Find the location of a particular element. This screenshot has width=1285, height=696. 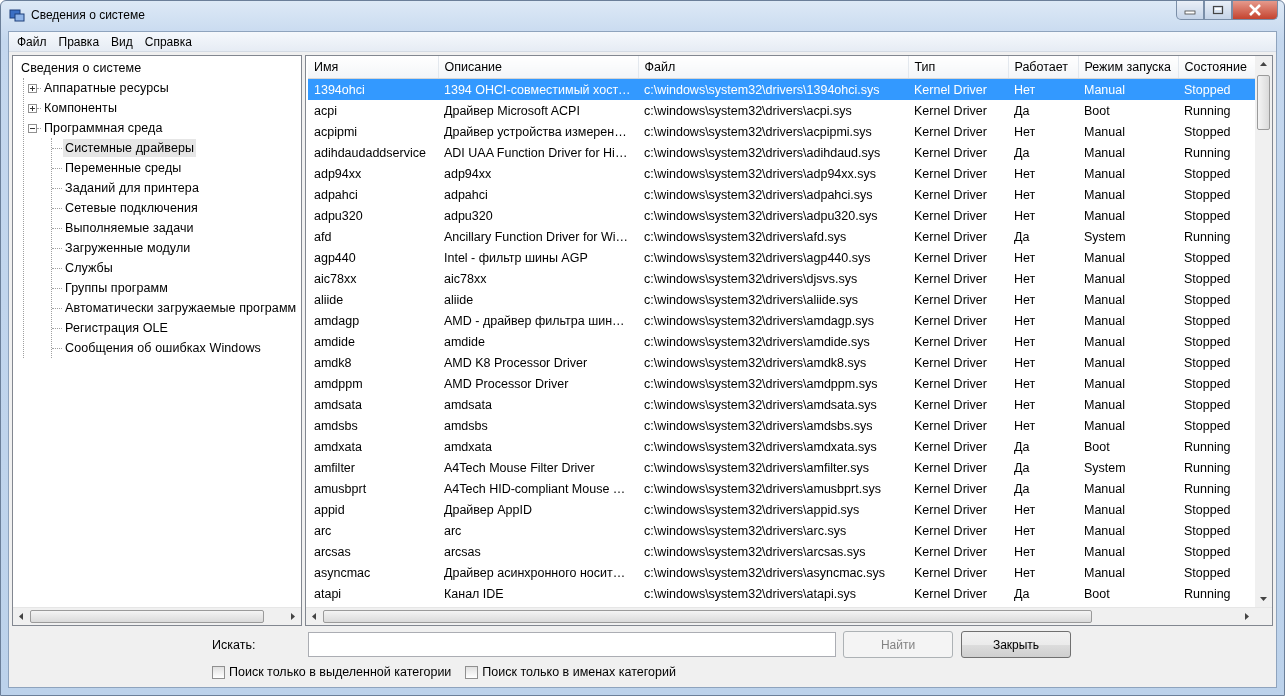

table-cell: c:\windows\system32\drivers\amdide.sys is located at coordinates (757, 341).